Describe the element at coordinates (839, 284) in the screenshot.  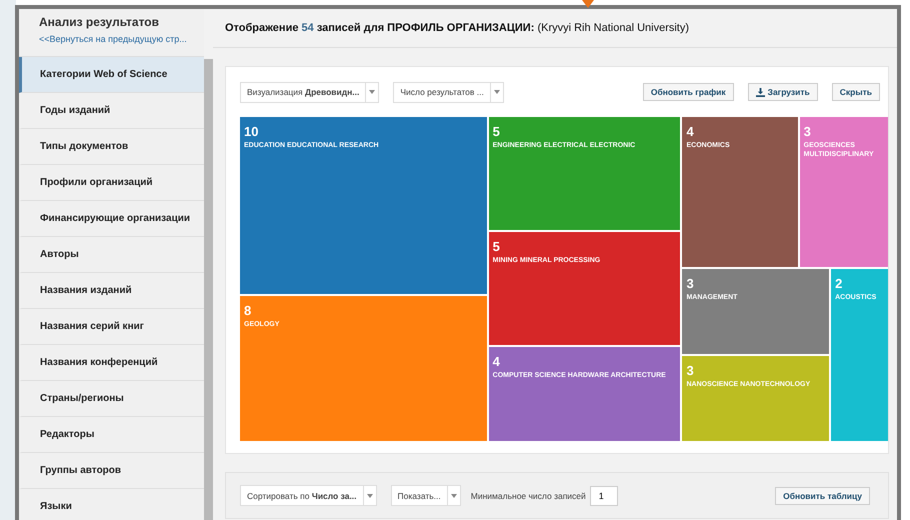
I see `cell-count: 2` at that location.